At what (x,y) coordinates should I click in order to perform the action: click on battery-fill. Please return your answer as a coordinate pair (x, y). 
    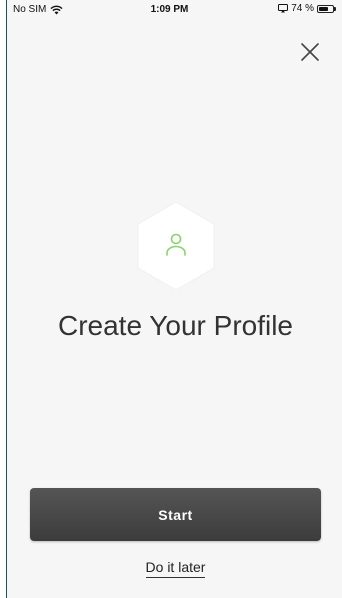
    Looking at the image, I should click on (324, 8).